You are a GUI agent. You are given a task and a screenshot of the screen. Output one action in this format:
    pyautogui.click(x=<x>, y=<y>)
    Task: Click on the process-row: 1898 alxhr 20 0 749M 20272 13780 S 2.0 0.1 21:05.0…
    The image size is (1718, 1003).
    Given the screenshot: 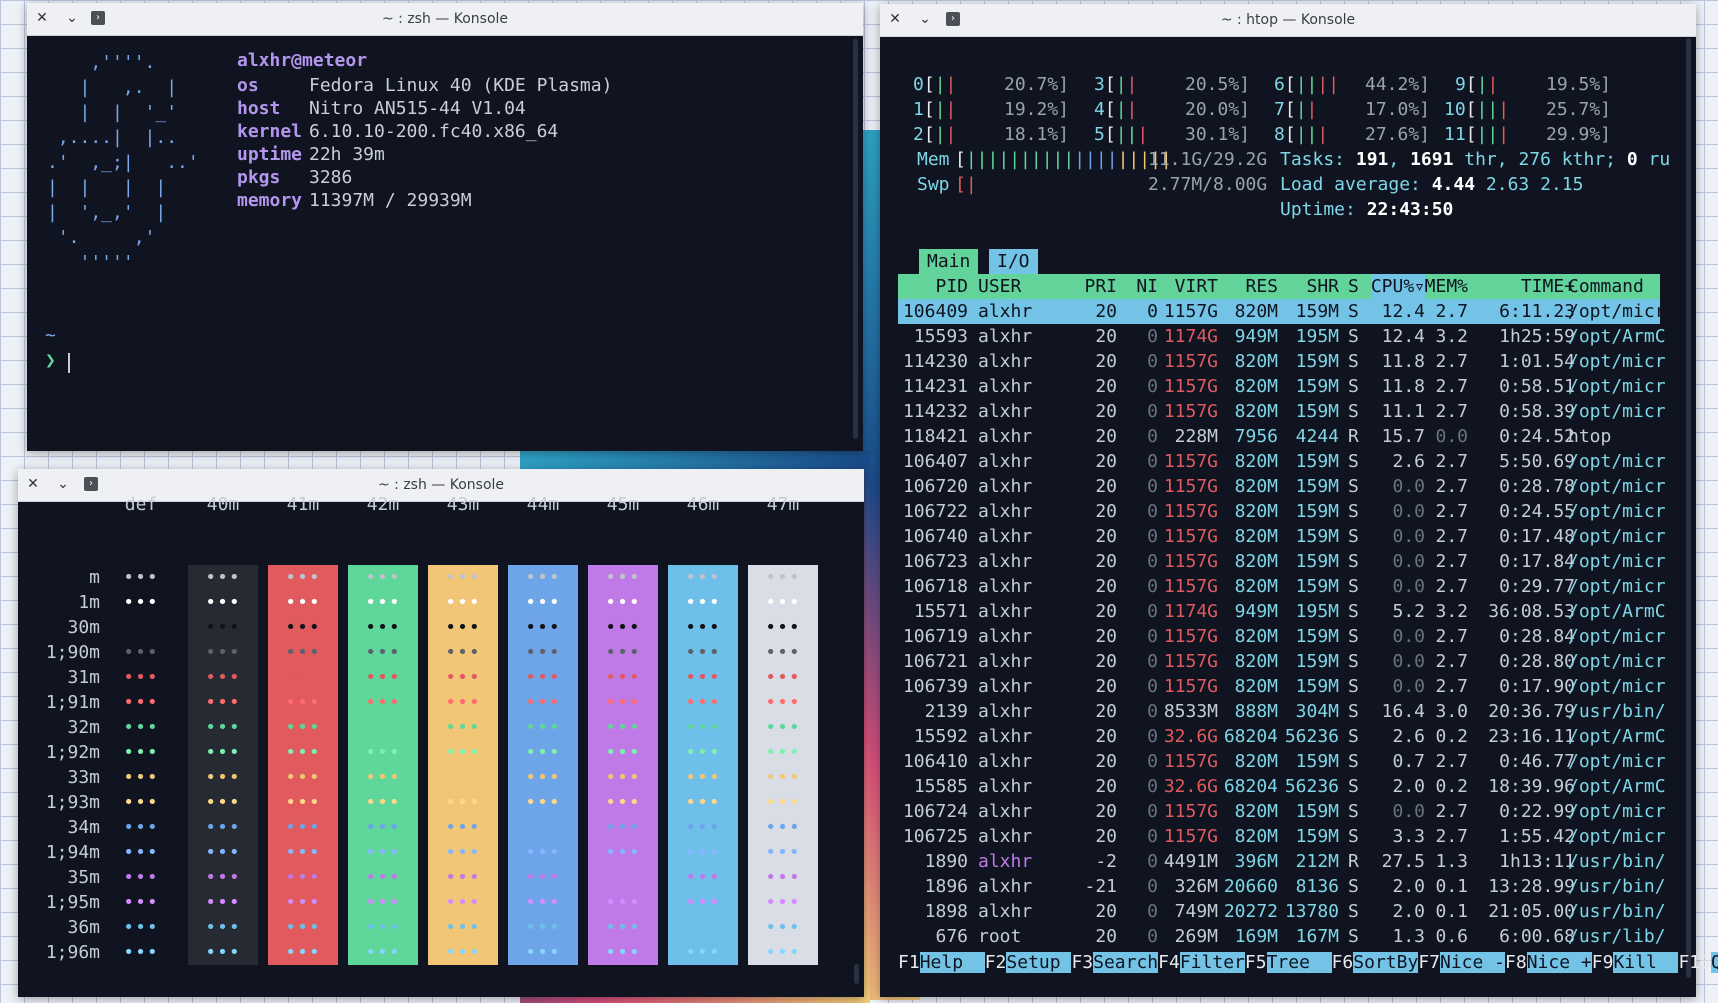 What is the action you would take?
    pyautogui.click(x=1282, y=911)
    